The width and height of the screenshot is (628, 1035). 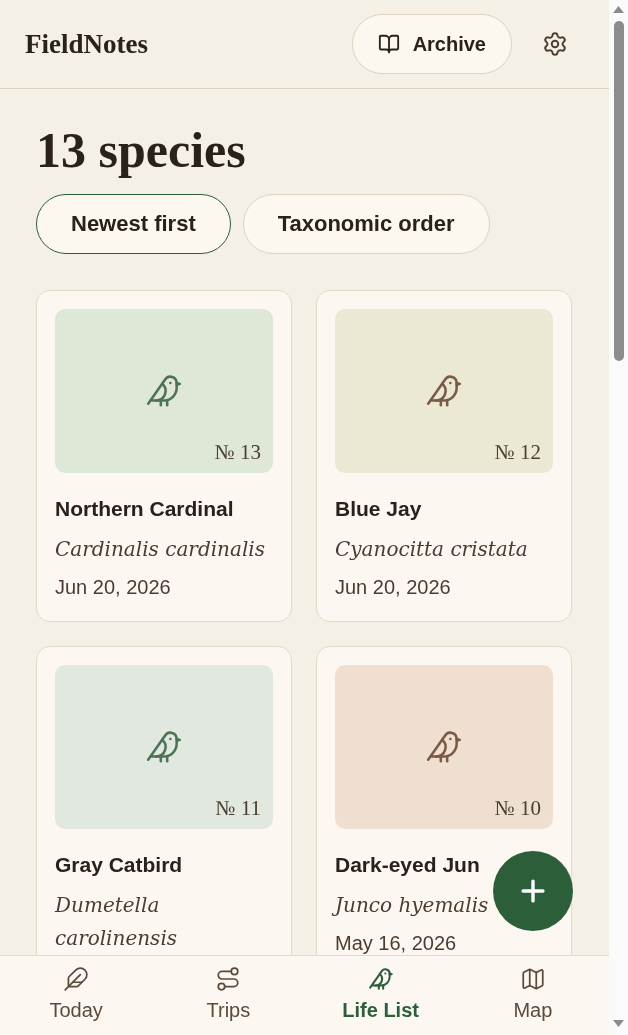 What do you see at coordinates (618, 191) in the screenshot?
I see `scrollbar-thumb` at bounding box center [618, 191].